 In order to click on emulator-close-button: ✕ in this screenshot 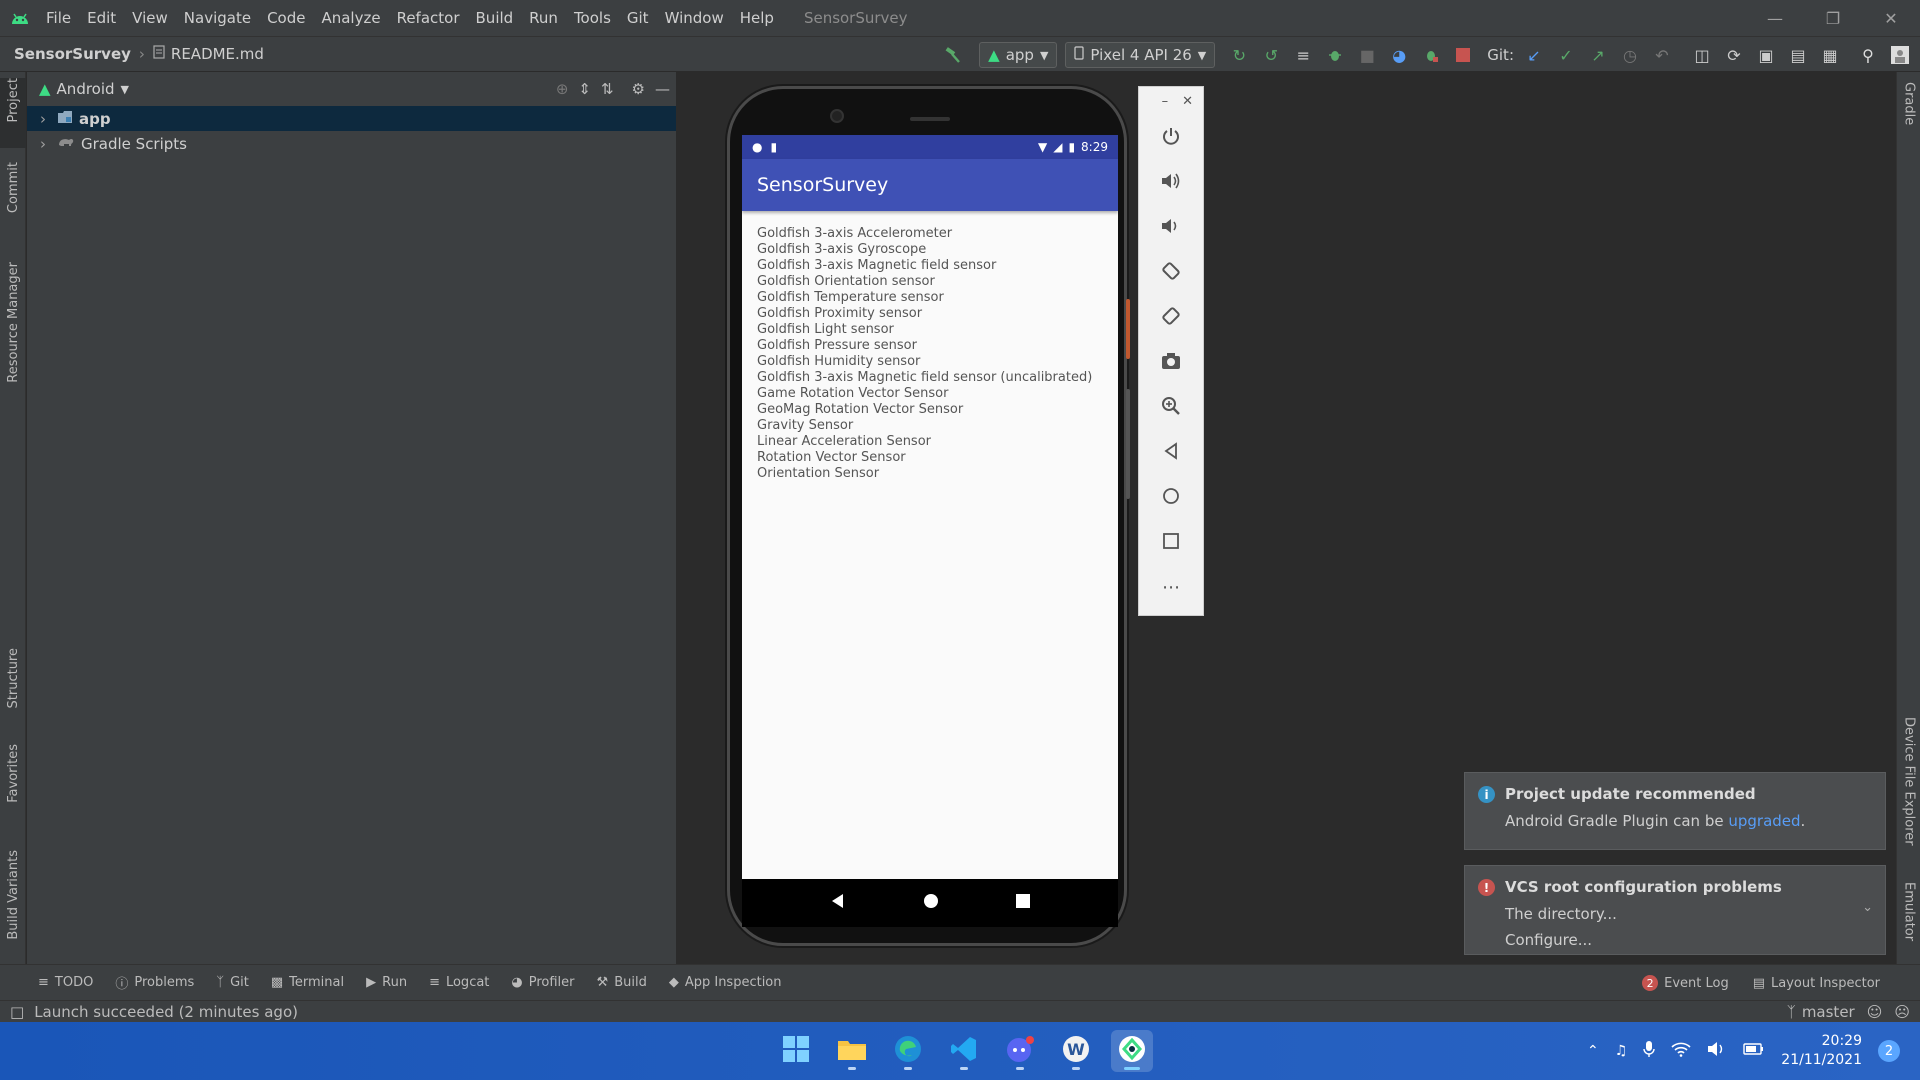, I will do `click(1187, 101)`.